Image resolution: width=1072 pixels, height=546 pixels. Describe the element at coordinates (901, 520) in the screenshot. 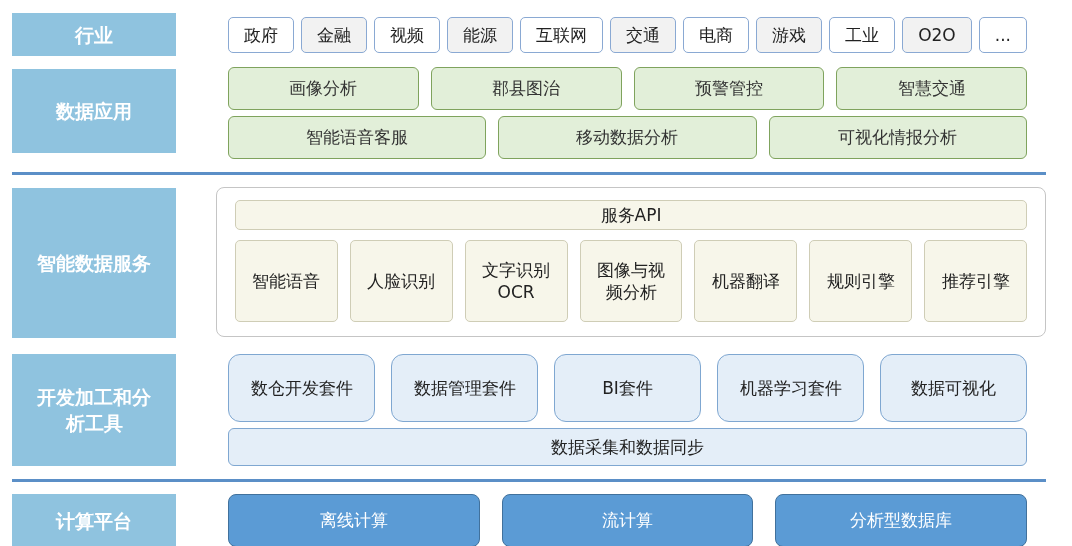

I see `compute-box: 分析型数据库` at that location.